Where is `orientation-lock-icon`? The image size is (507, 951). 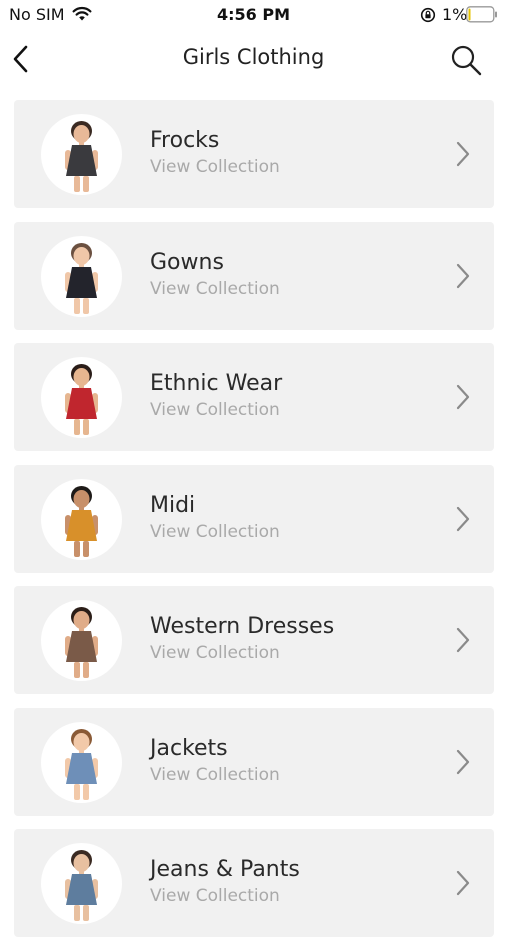 orientation-lock-icon is located at coordinates (428, 15).